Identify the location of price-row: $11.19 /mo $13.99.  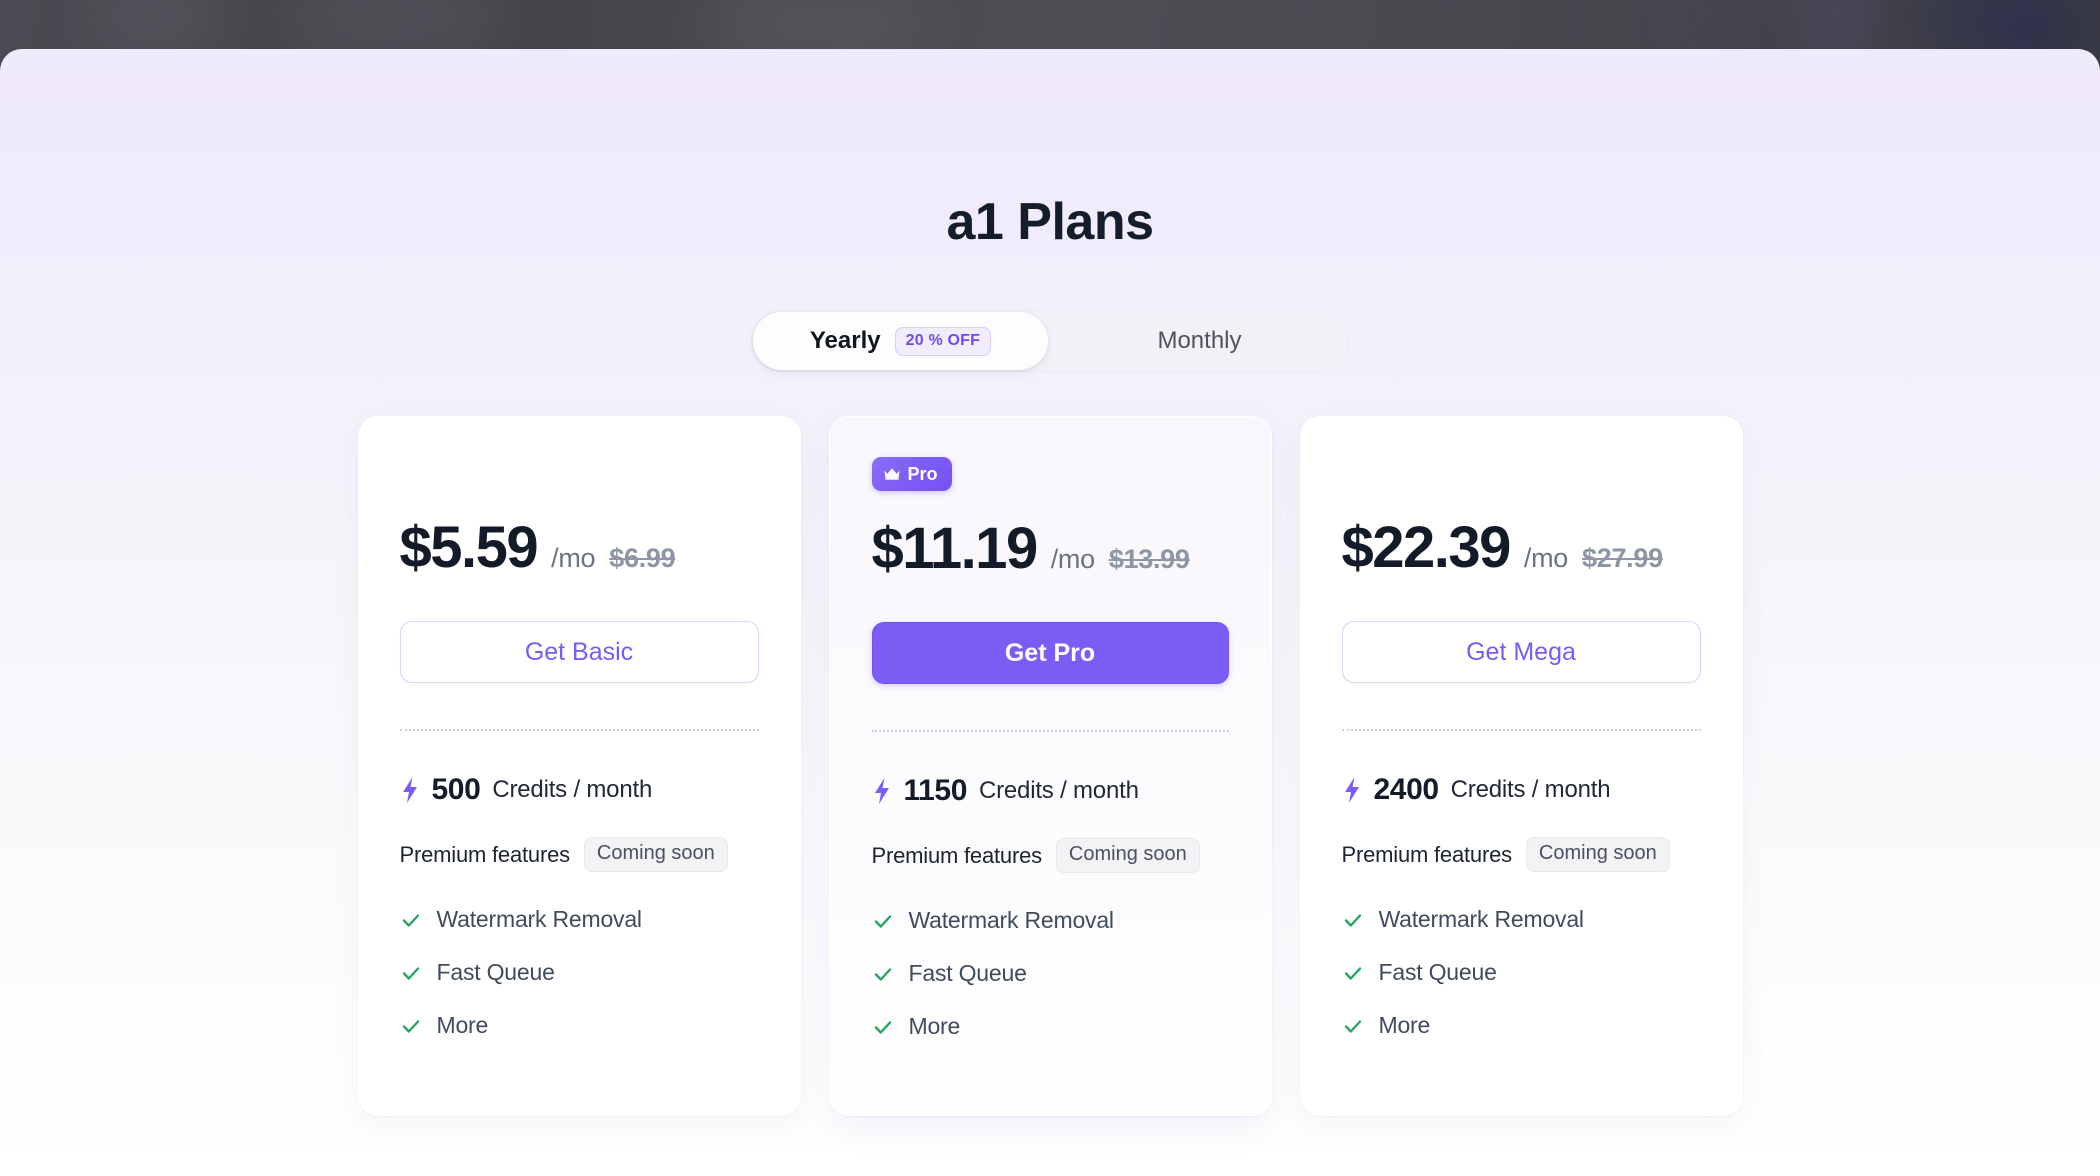
(1050, 499).